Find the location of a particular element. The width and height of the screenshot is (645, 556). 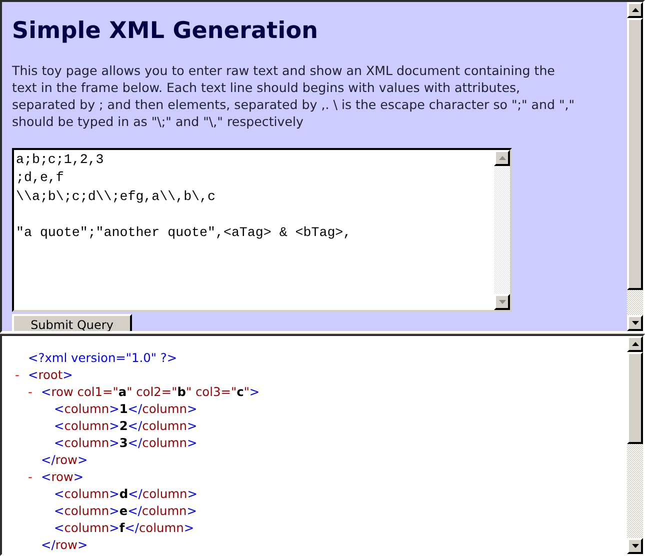

xml-tag: <column>1</column> is located at coordinates (126, 409).